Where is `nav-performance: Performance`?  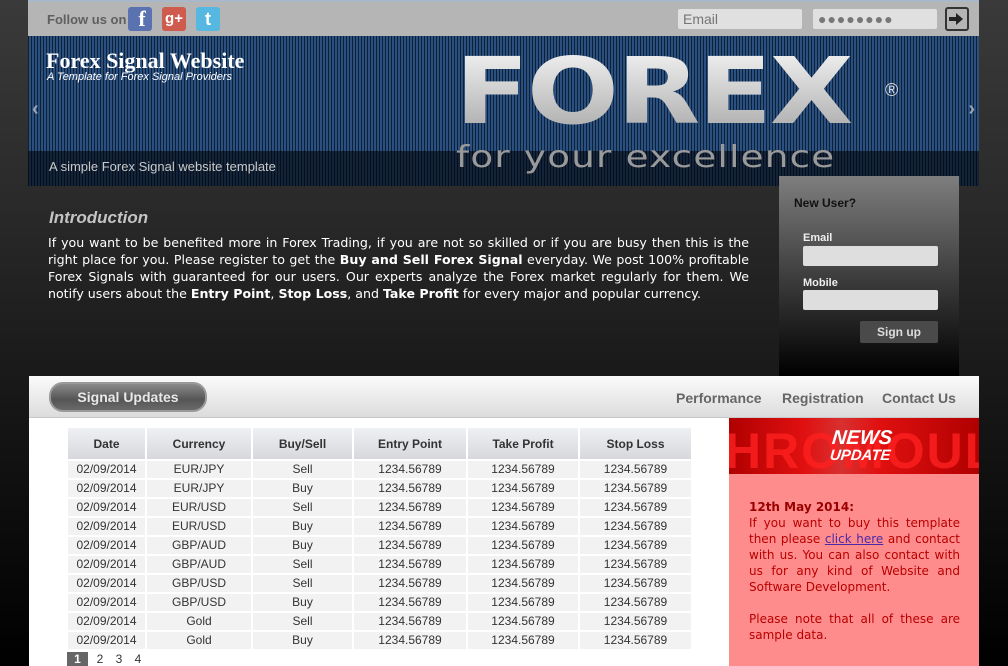 nav-performance: Performance is located at coordinates (719, 398).